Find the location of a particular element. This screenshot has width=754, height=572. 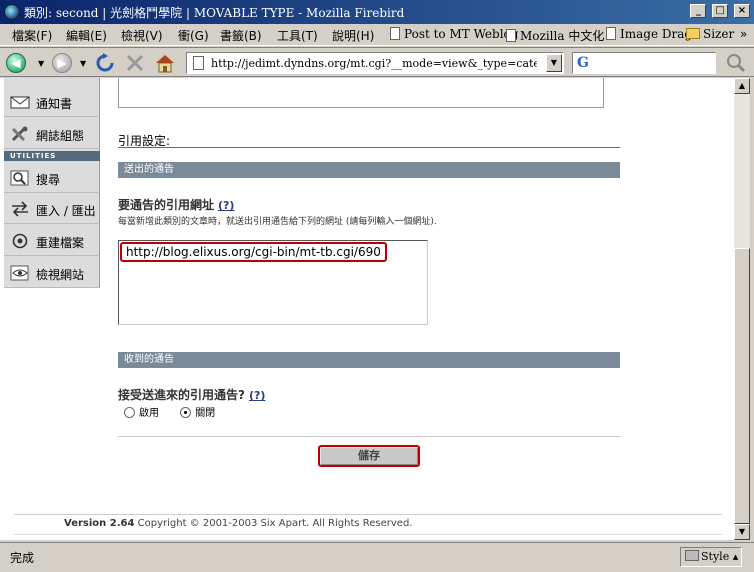

sidebar-item-view-site: 檢視網站 is located at coordinates (52, 273).